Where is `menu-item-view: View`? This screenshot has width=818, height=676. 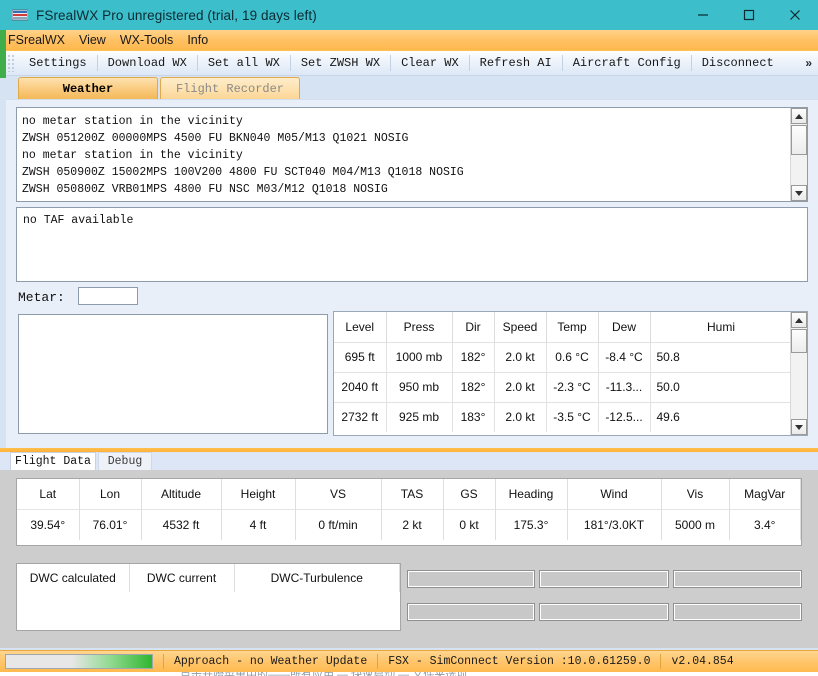 menu-item-view: View is located at coordinates (92, 40).